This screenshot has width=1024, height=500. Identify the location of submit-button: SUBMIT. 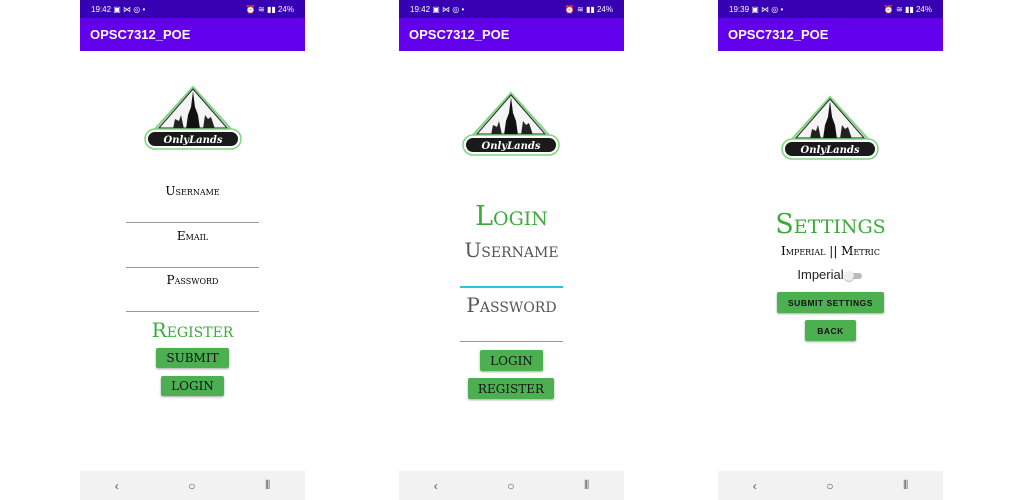
(192, 358).